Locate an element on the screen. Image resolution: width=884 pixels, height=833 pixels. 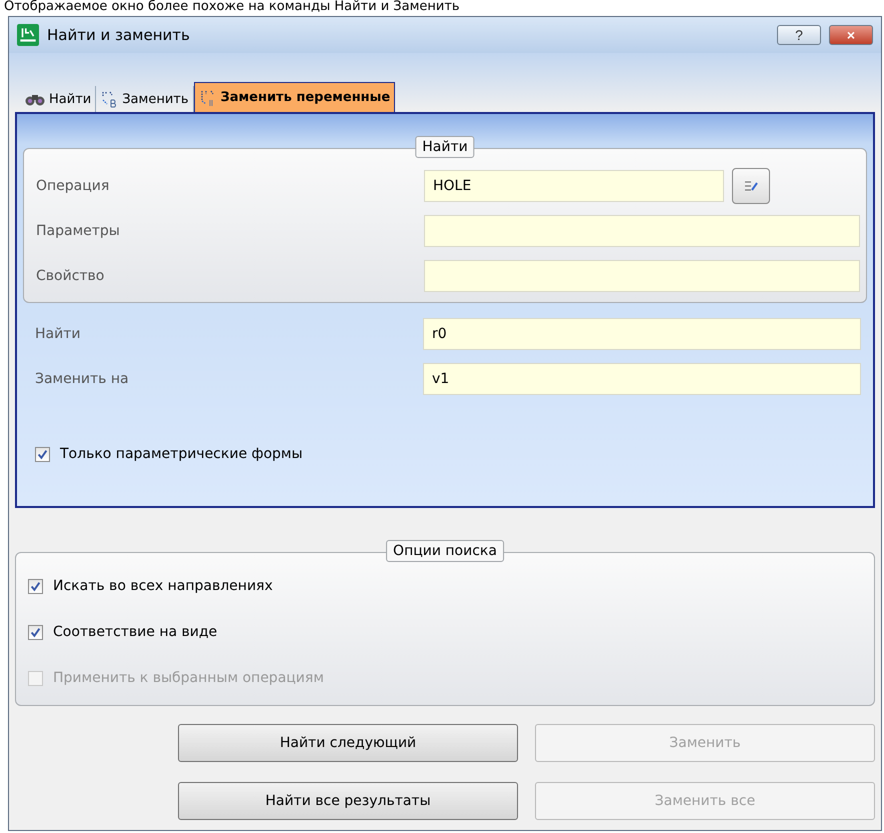
field-label: Свойство is located at coordinates (71, 276).